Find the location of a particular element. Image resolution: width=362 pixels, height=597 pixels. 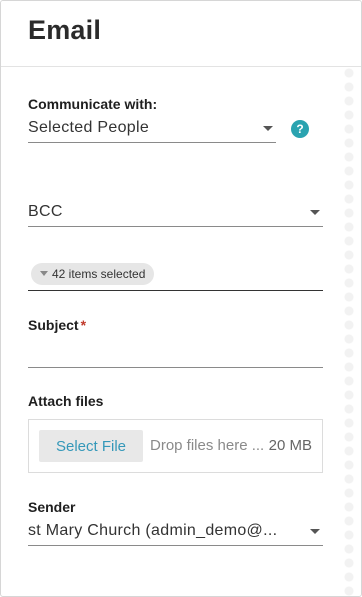

required-marker: * is located at coordinates (83, 325).